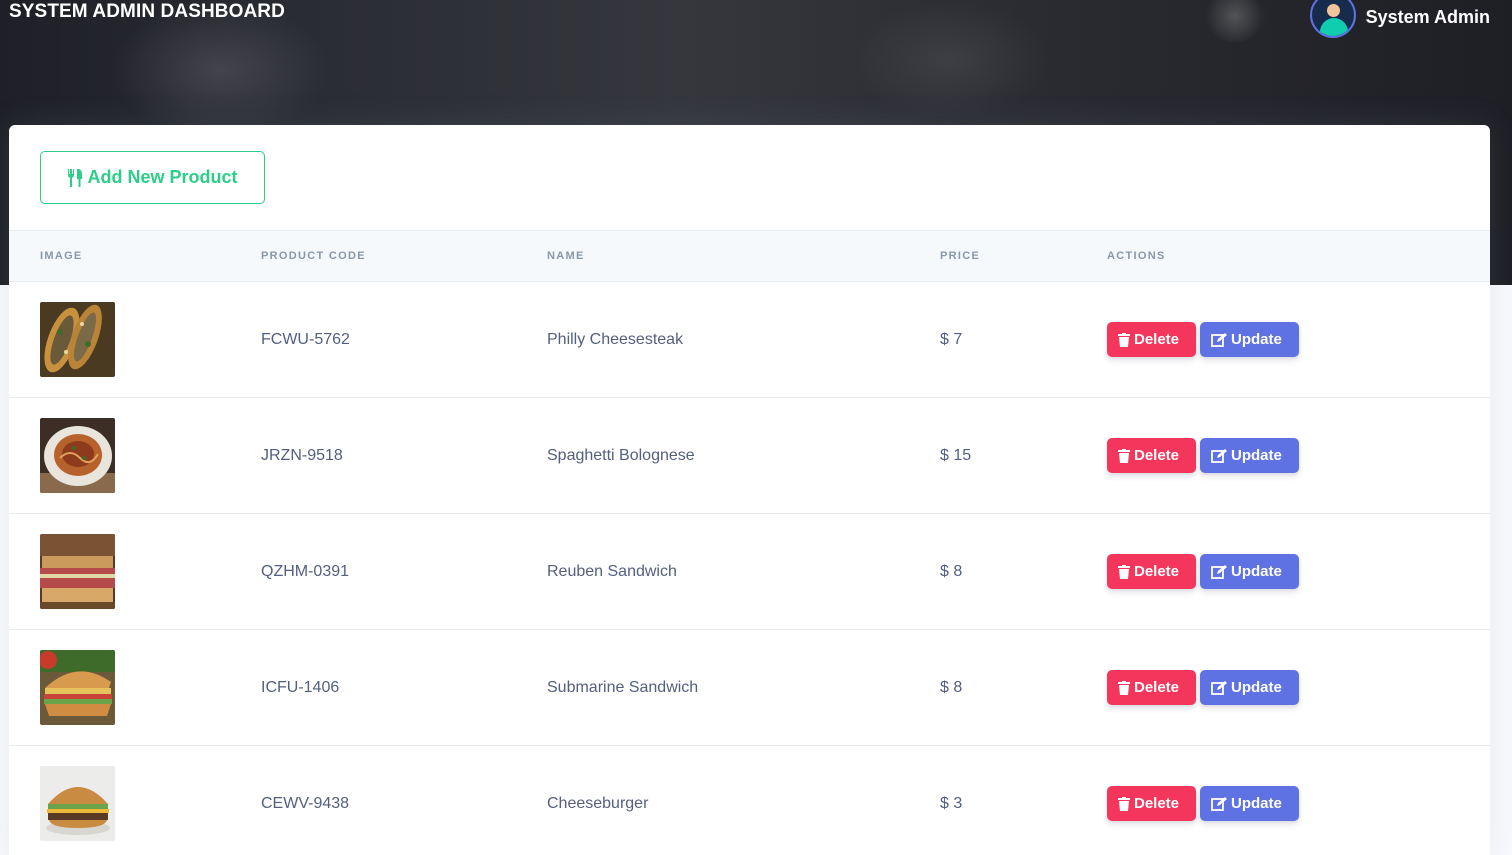 The height and width of the screenshot is (855, 1512). What do you see at coordinates (960, 256) in the screenshot?
I see `column-header-price: PRICE` at bounding box center [960, 256].